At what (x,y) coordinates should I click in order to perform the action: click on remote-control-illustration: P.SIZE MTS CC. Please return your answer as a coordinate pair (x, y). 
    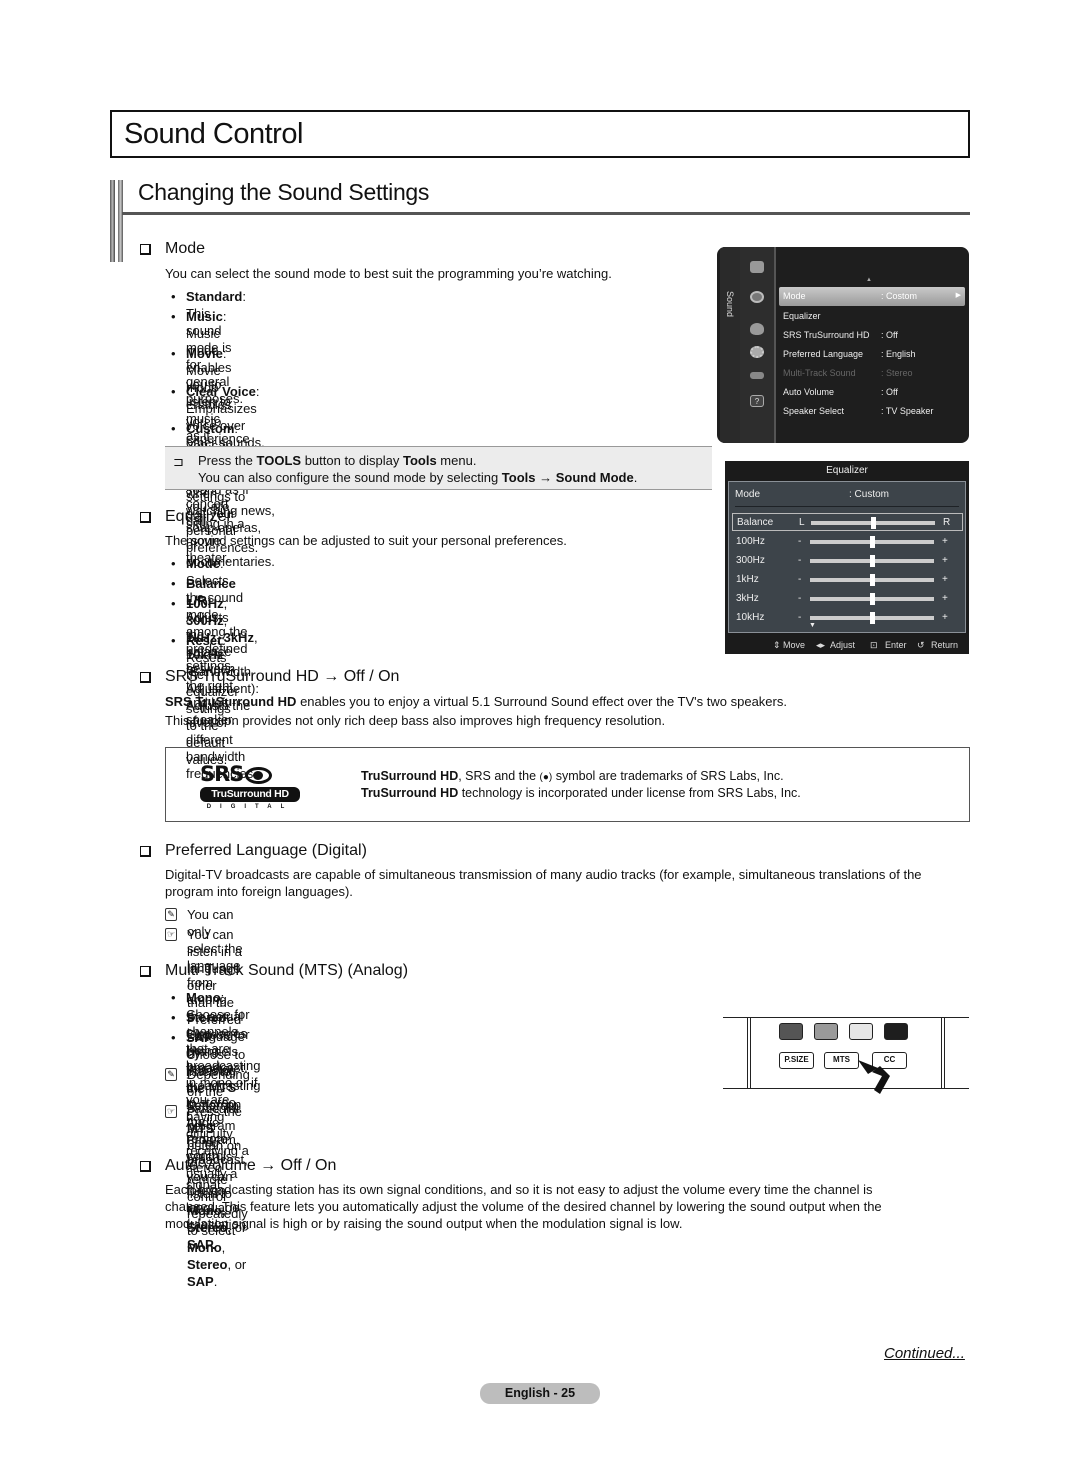
    Looking at the image, I should click on (846, 1055).